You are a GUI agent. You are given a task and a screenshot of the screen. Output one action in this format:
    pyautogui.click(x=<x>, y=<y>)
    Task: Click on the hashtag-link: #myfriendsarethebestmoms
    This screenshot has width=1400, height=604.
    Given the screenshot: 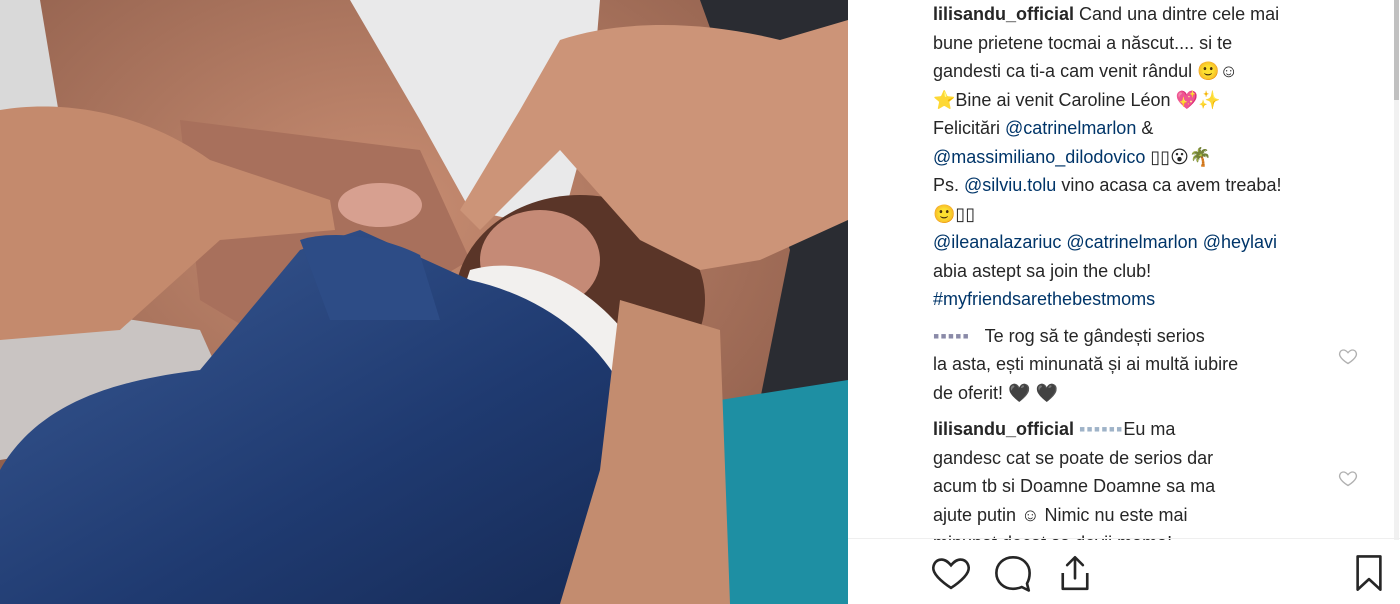 What is the action you would take?
    pyautogui.click(x=1044, y=299)
    